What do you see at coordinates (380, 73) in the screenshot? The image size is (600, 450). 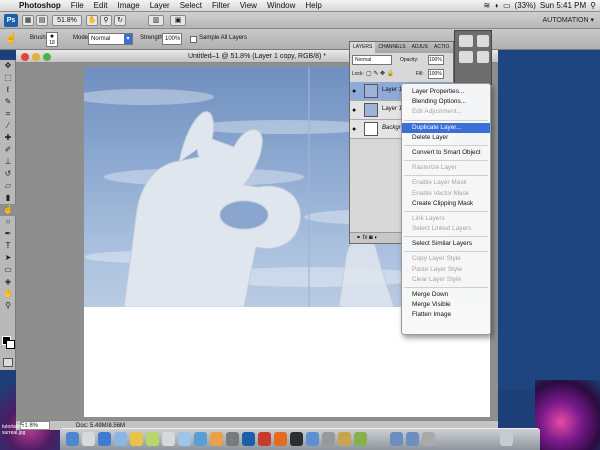 I see `lock-icons: ▢ ✎ ✥ 🔒` at bounding box center [380, 73].